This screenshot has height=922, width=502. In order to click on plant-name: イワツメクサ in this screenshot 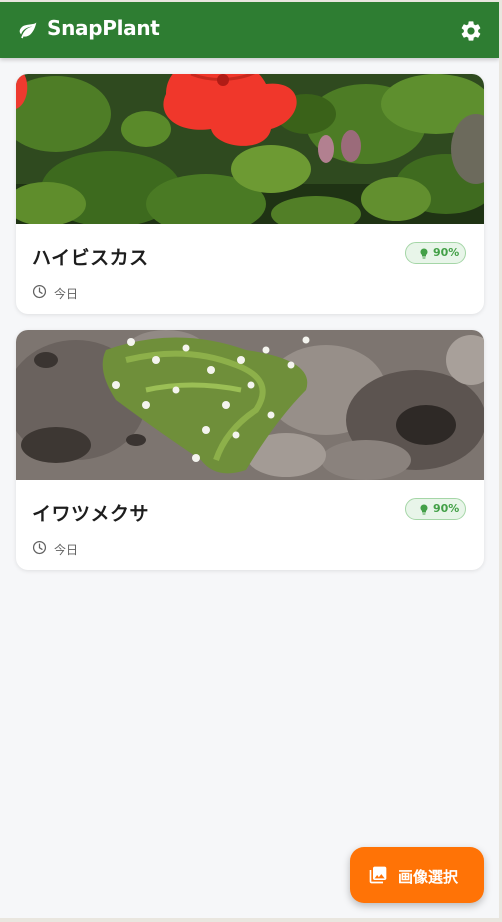, I will do `click(91, 514)`.